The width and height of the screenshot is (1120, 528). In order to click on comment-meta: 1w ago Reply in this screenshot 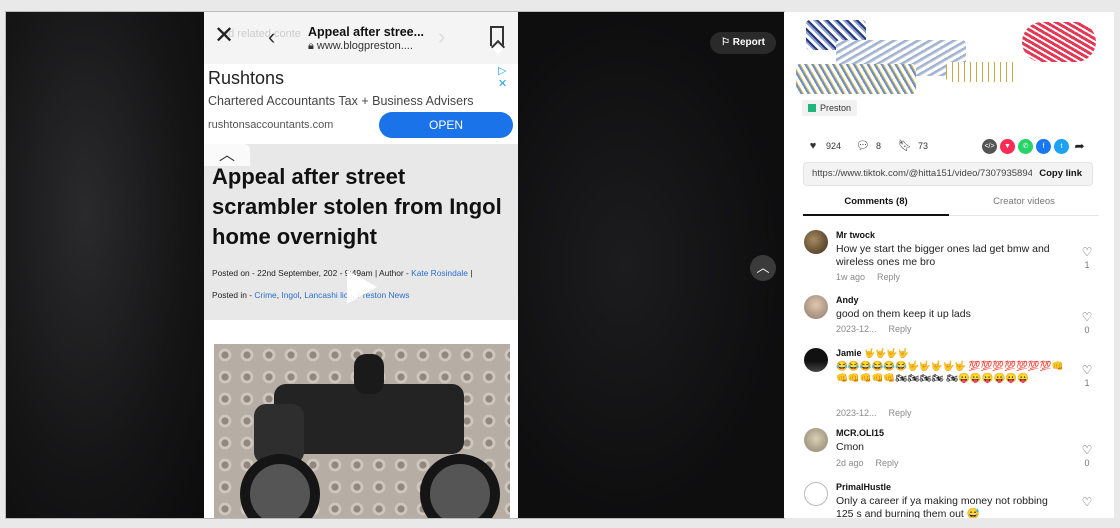, I will do `click(868, 277)`.